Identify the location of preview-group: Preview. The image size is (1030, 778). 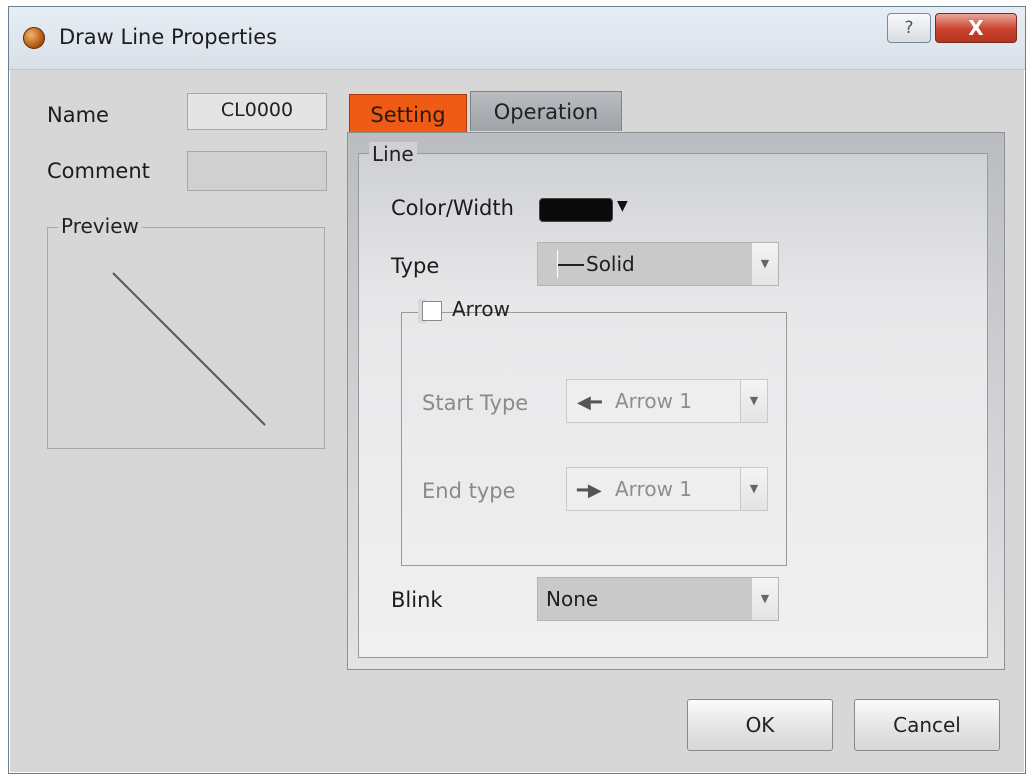
(186, 331).